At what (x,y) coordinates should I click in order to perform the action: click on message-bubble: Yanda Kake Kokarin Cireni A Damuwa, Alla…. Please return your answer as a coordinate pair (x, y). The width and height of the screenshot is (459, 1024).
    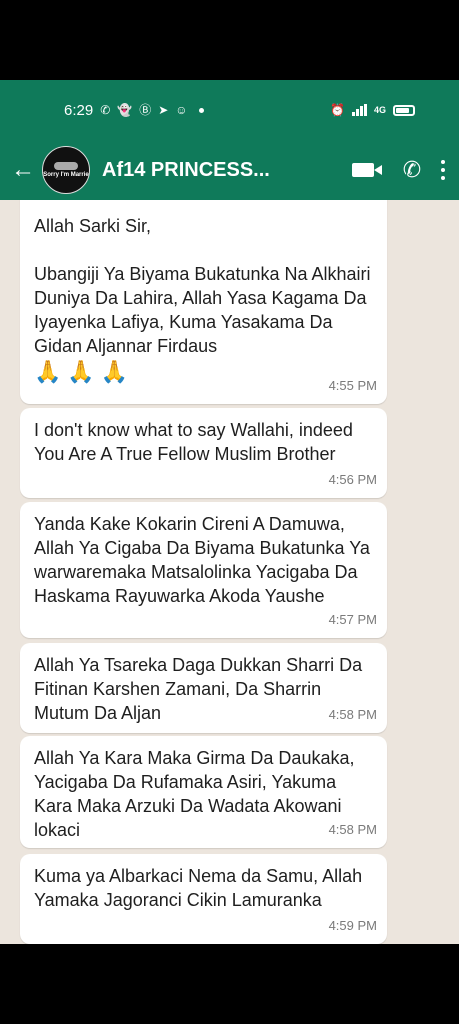
    Looking at the image, I should click on (203, 570).